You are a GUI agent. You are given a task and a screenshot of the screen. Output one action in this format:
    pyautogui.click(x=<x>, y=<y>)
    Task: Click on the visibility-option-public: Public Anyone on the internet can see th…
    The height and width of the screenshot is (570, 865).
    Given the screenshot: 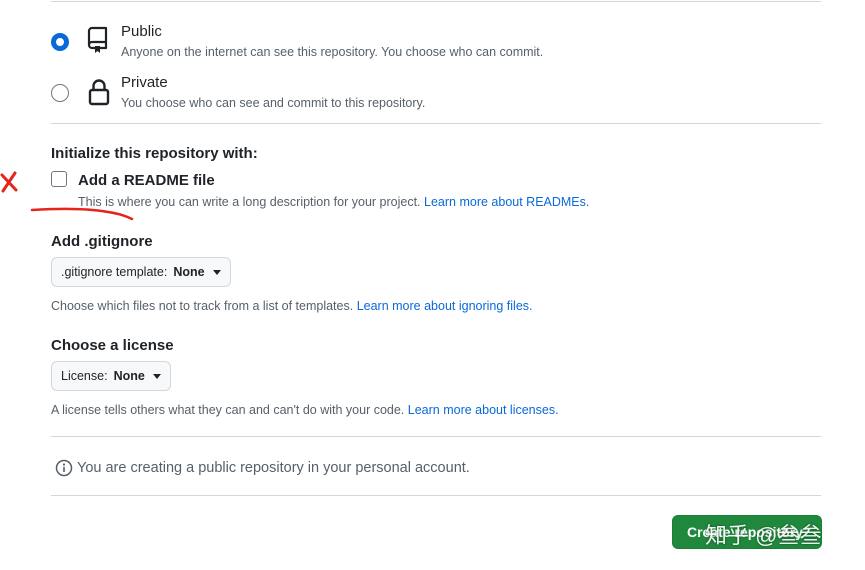 What is the action you would take?
    pyautogui.click(x=431, y=43)
    